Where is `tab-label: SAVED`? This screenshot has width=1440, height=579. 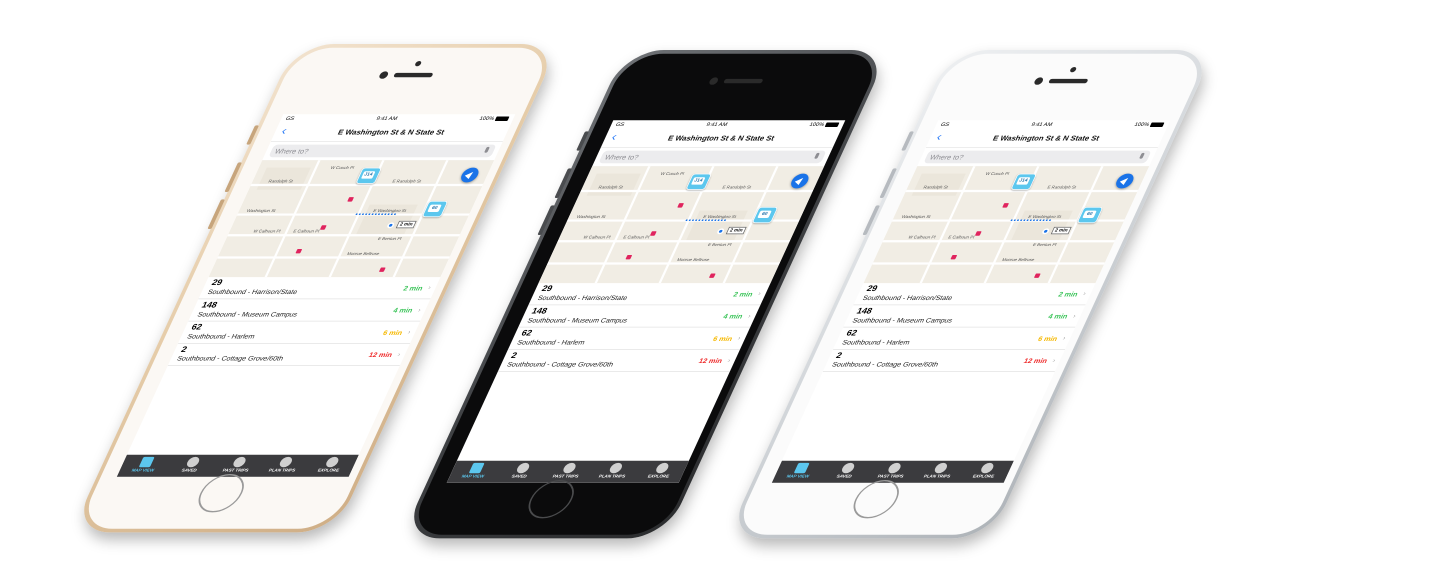
tab-label: SAVED is located at coordinates (189, 471).